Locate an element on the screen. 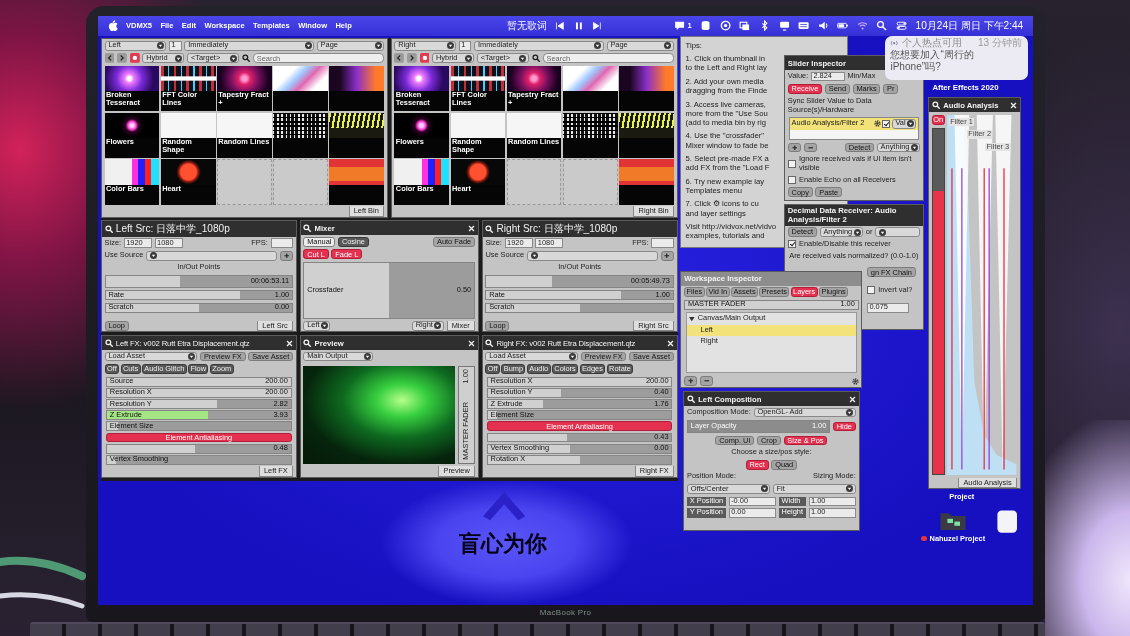 This screenshot has height=636, width=1130. apple-logo-icon is located at coordinates (112, 26).